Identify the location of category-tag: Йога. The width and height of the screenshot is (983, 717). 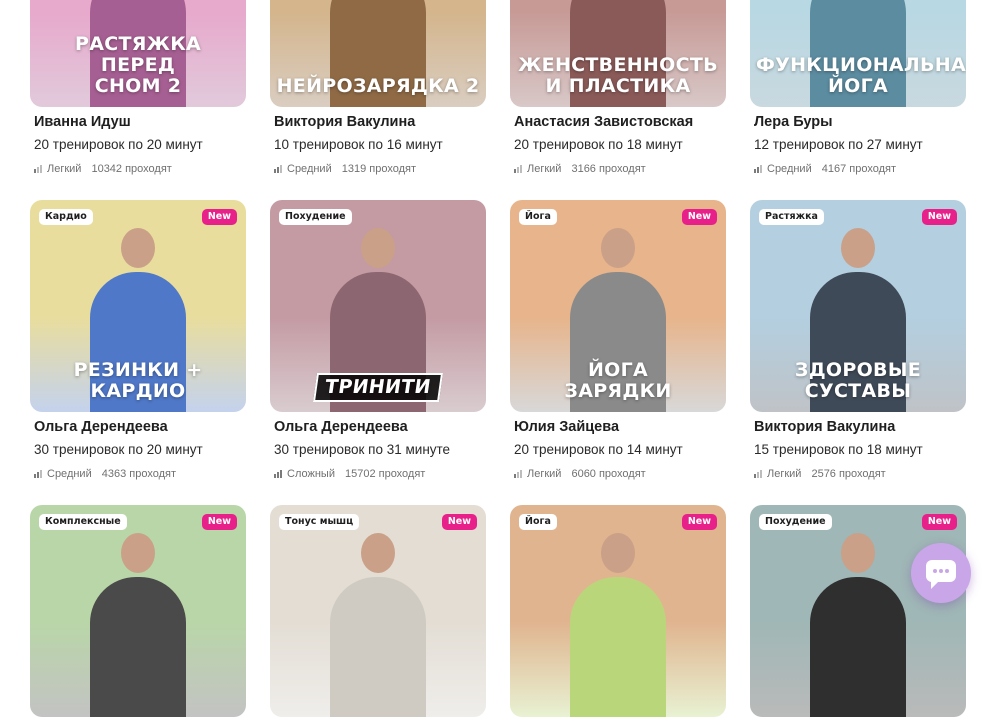
(538, 522).